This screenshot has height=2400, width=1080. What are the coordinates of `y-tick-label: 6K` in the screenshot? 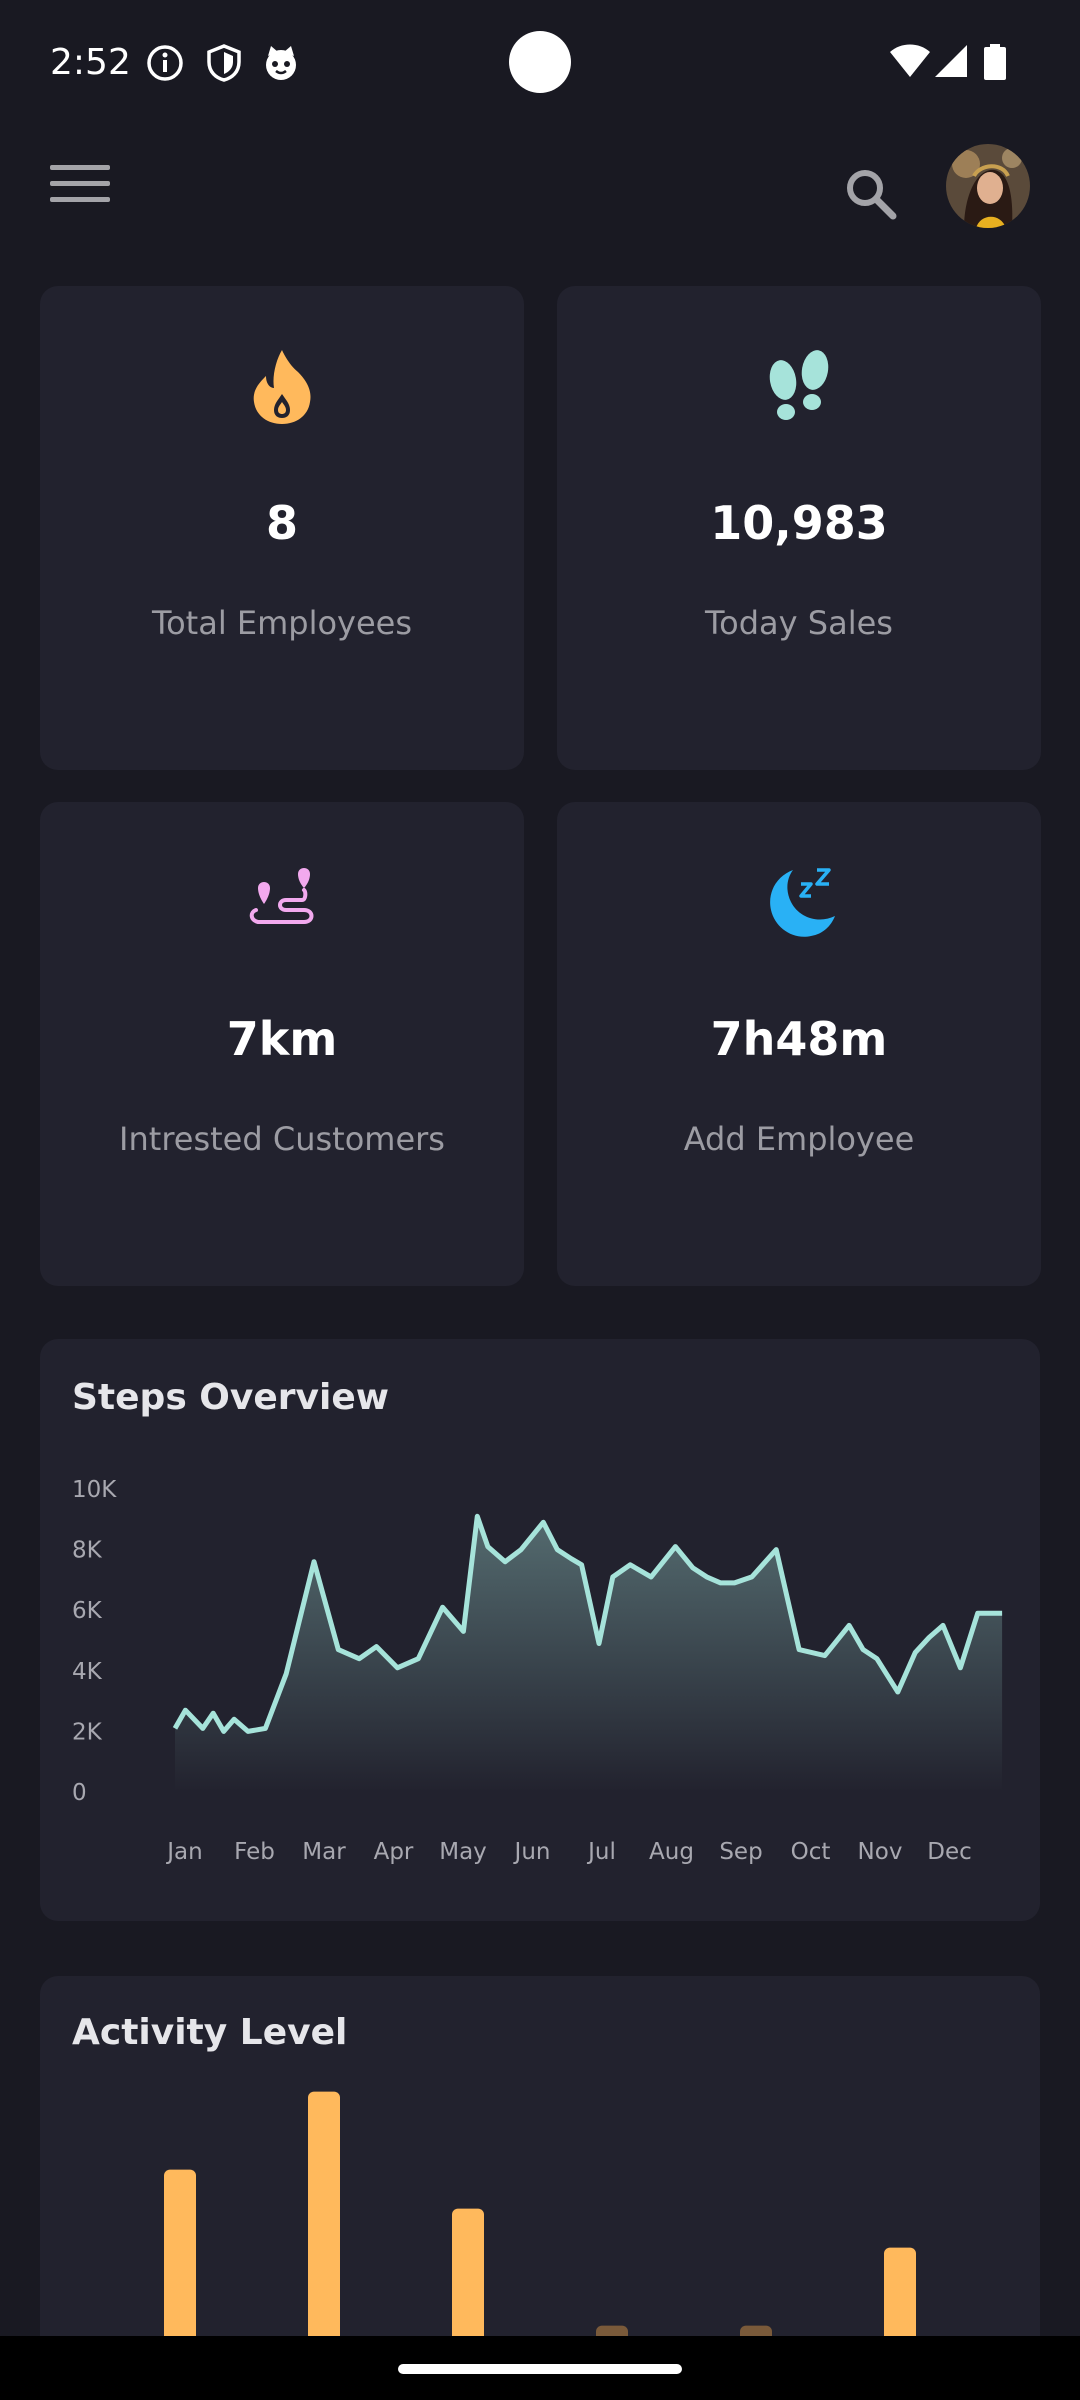 It's located at (87, 1611).